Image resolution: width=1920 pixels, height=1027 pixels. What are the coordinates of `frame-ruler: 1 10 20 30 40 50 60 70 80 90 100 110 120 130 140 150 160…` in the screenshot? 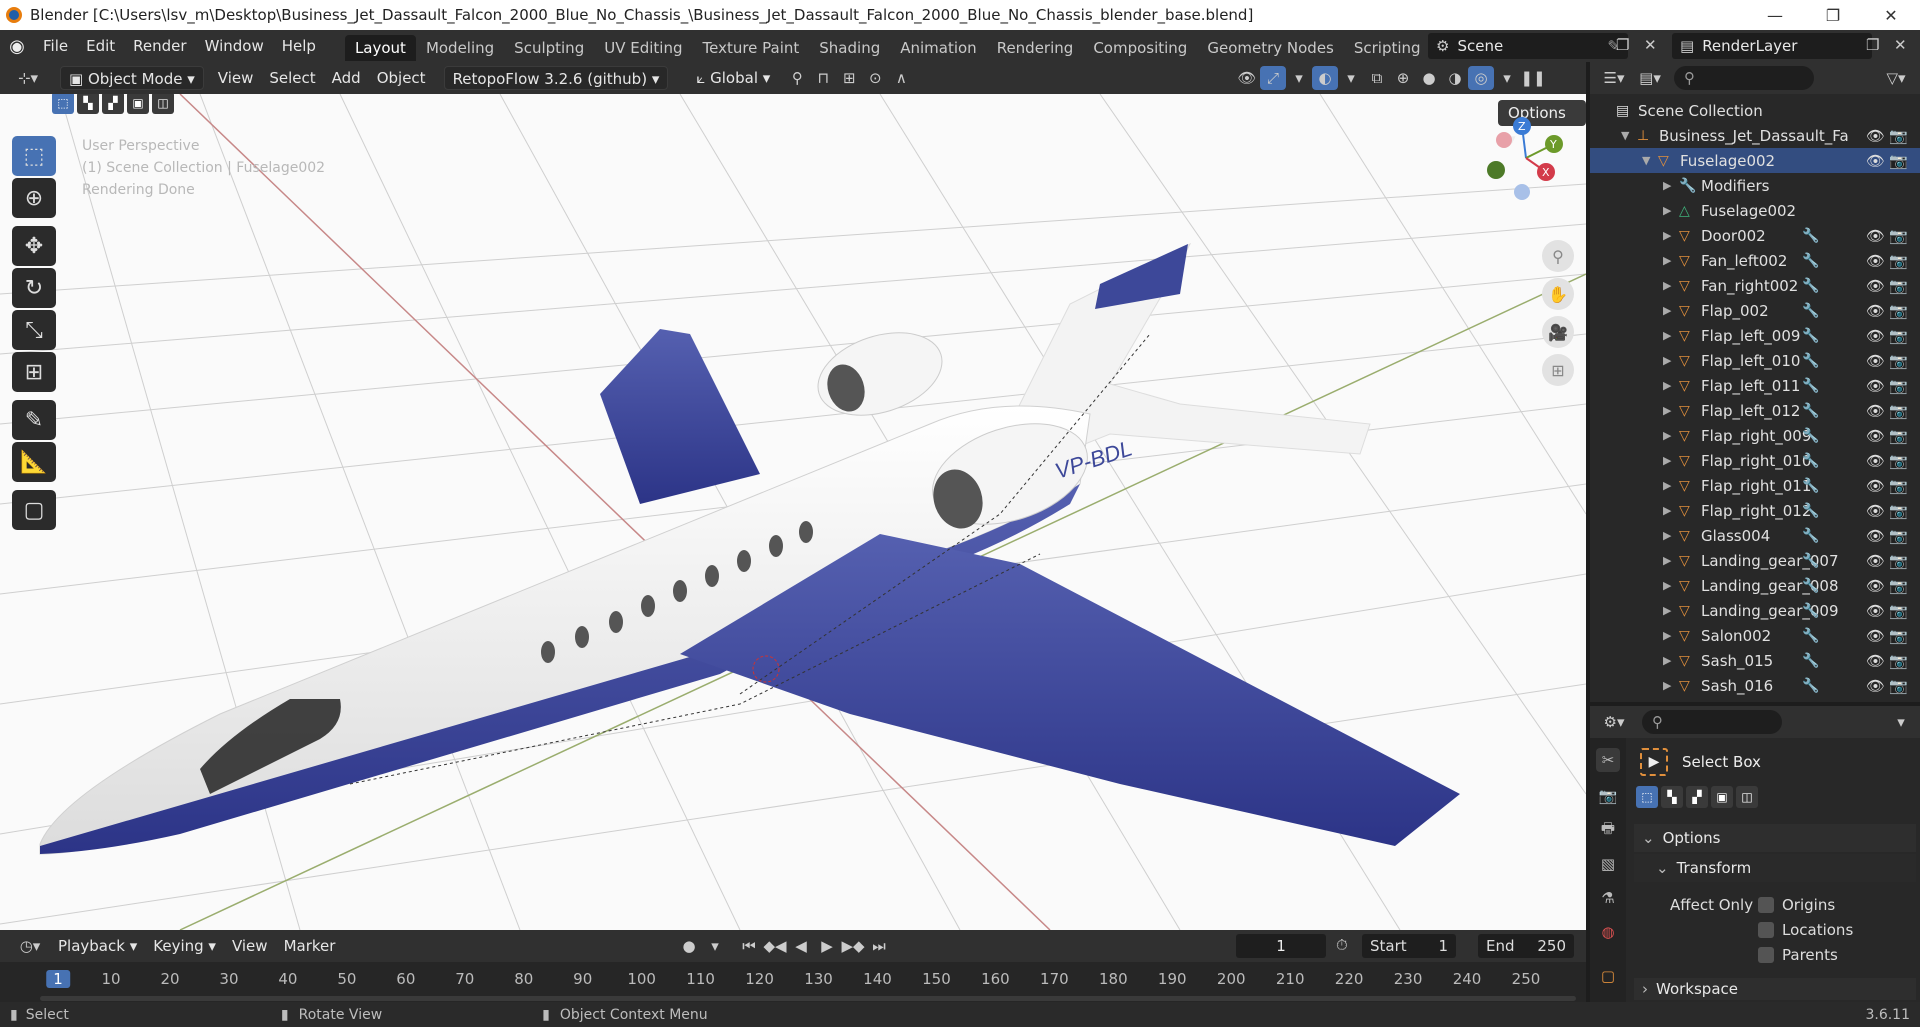 It's located at (793, 980).